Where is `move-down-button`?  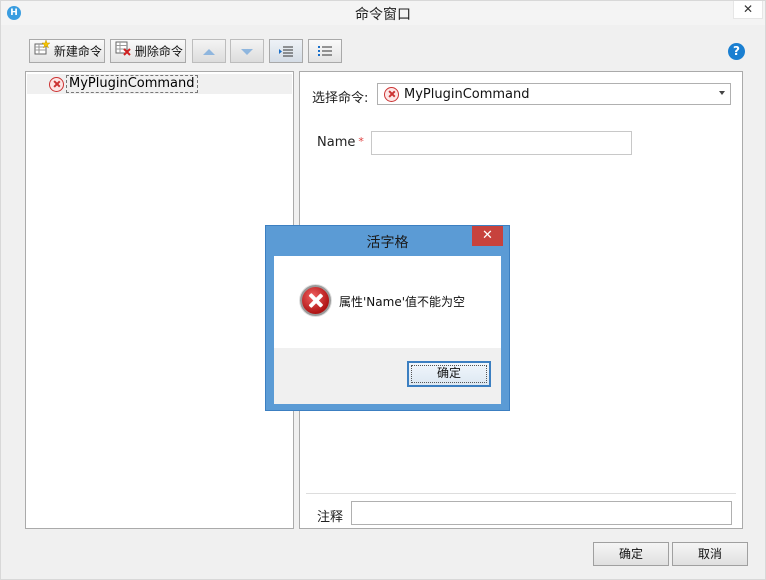
move-down-button is located at coordinates (247, 51).